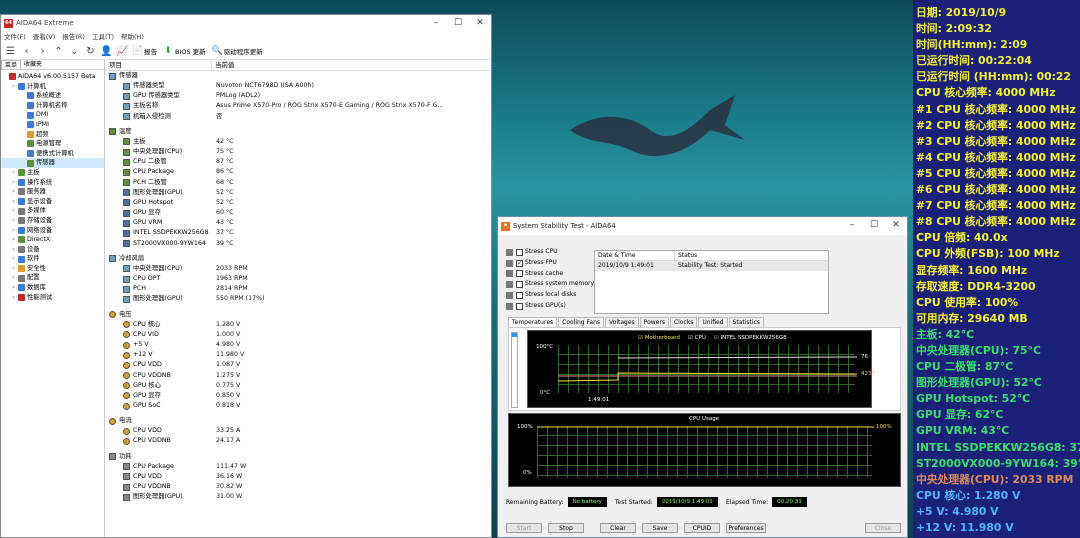 Image resolution: width=1080 pixels, height=538 pixels. I want to click on sensor-row: 中央处理器(CPU) 2033 RPM, so click(300, 269).